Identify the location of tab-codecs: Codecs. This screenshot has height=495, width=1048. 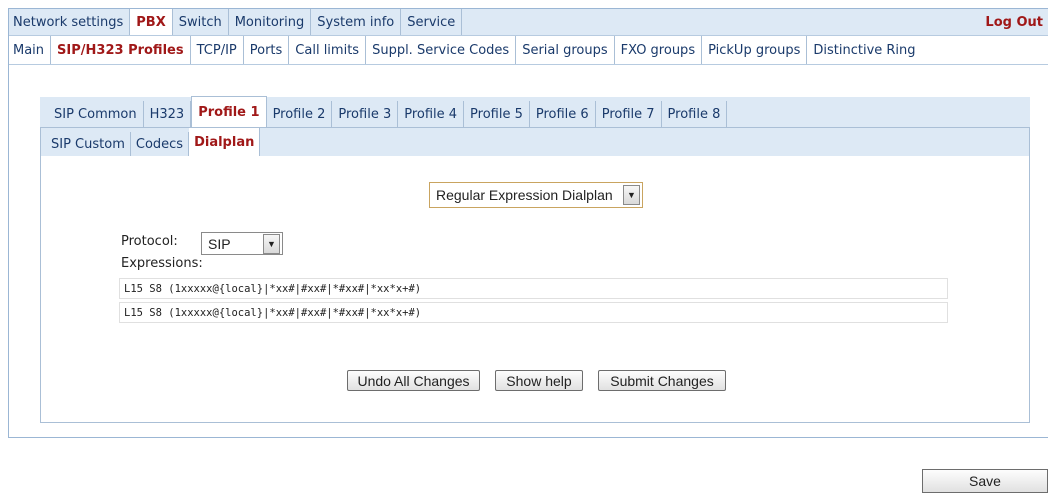
(160, 144).